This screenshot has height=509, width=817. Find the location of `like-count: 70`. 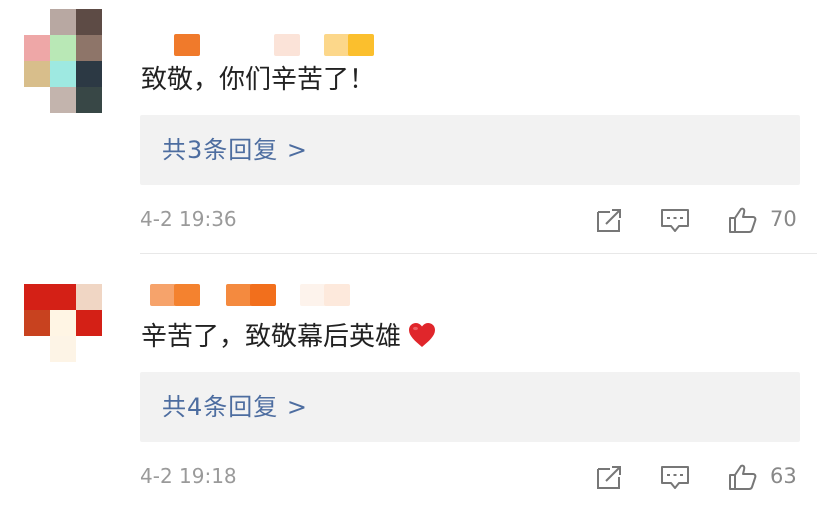

like-count: 70 is located at coordinates (783, 219).